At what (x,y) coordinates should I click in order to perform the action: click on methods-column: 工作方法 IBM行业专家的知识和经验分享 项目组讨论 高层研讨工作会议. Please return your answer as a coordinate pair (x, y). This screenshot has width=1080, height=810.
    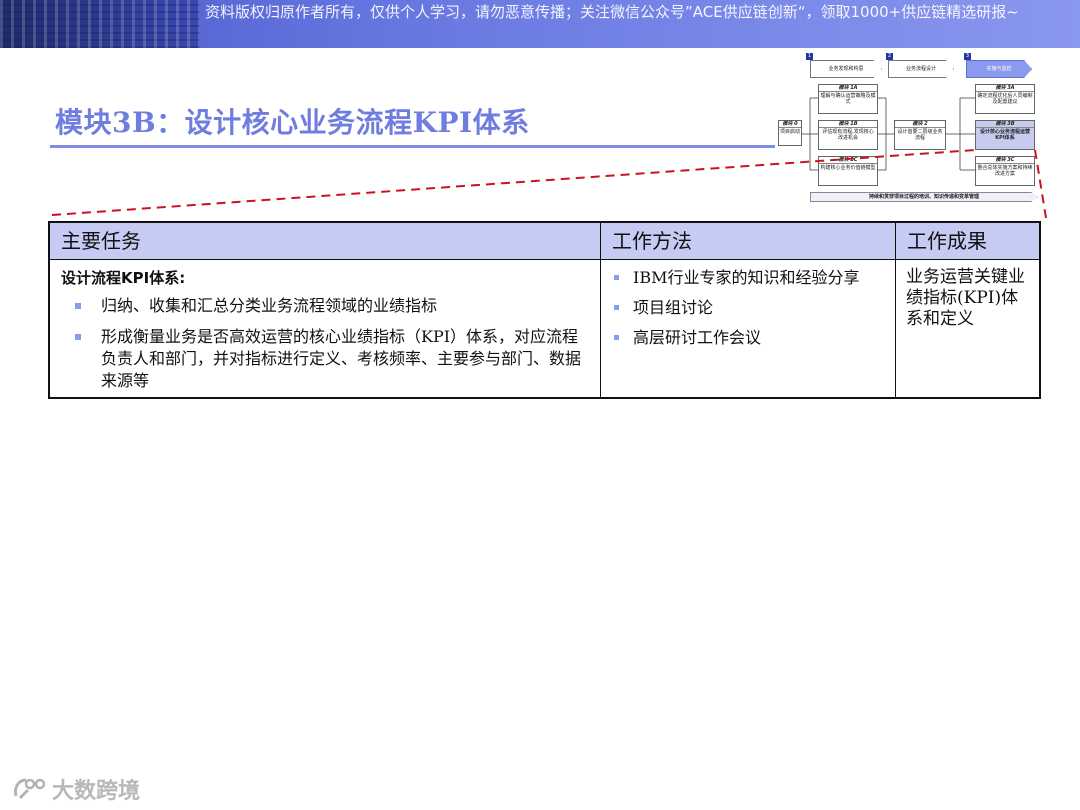
    Looking at the image, I should click on (748, 310).